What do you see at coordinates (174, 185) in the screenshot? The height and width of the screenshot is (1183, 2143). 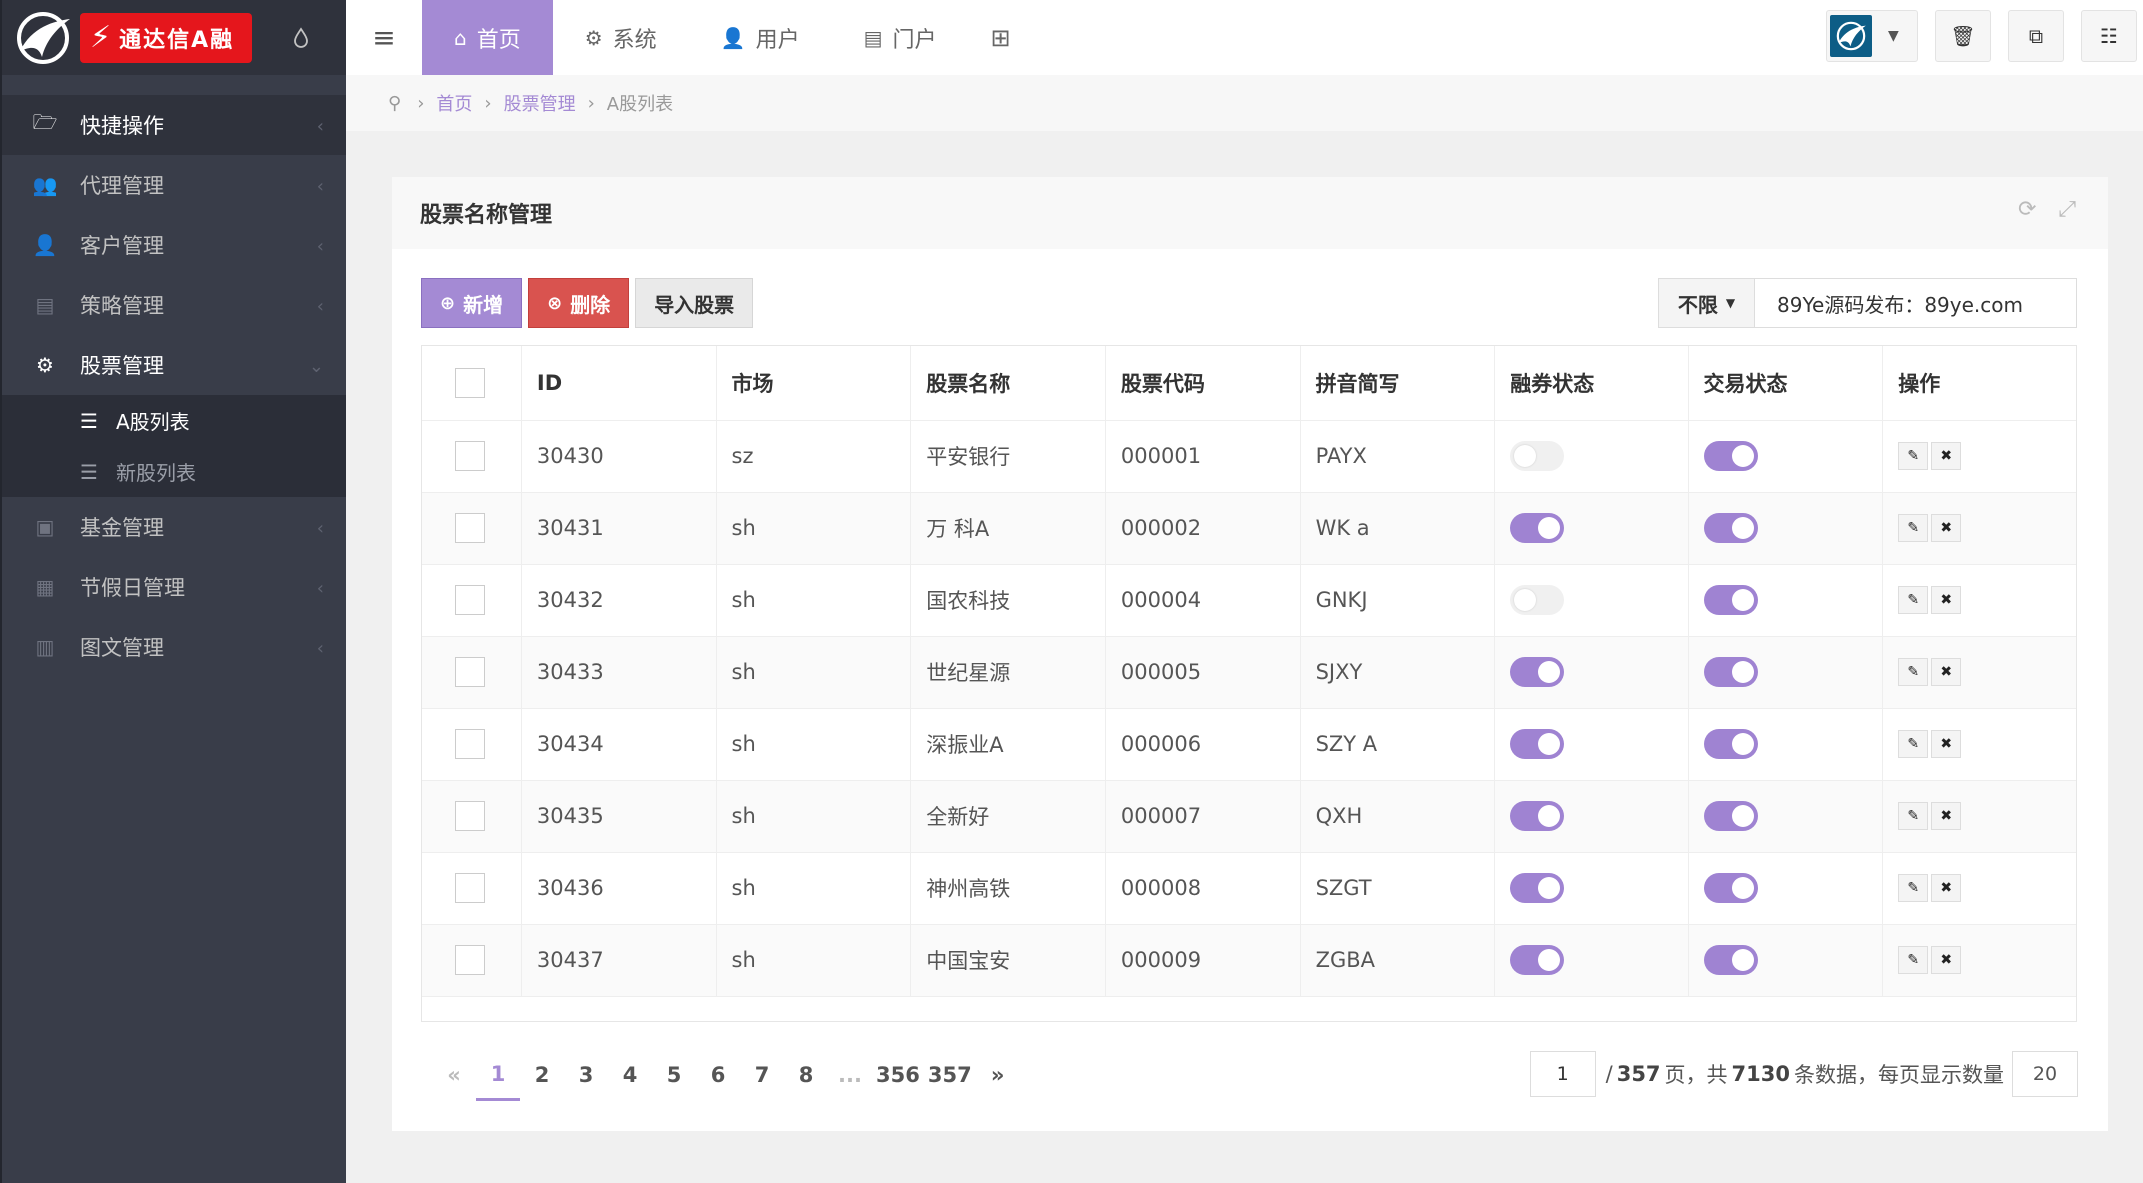 I see `sidebar-item-agents: 👥 代理管理 ‹` at bounding box center [174, 185].